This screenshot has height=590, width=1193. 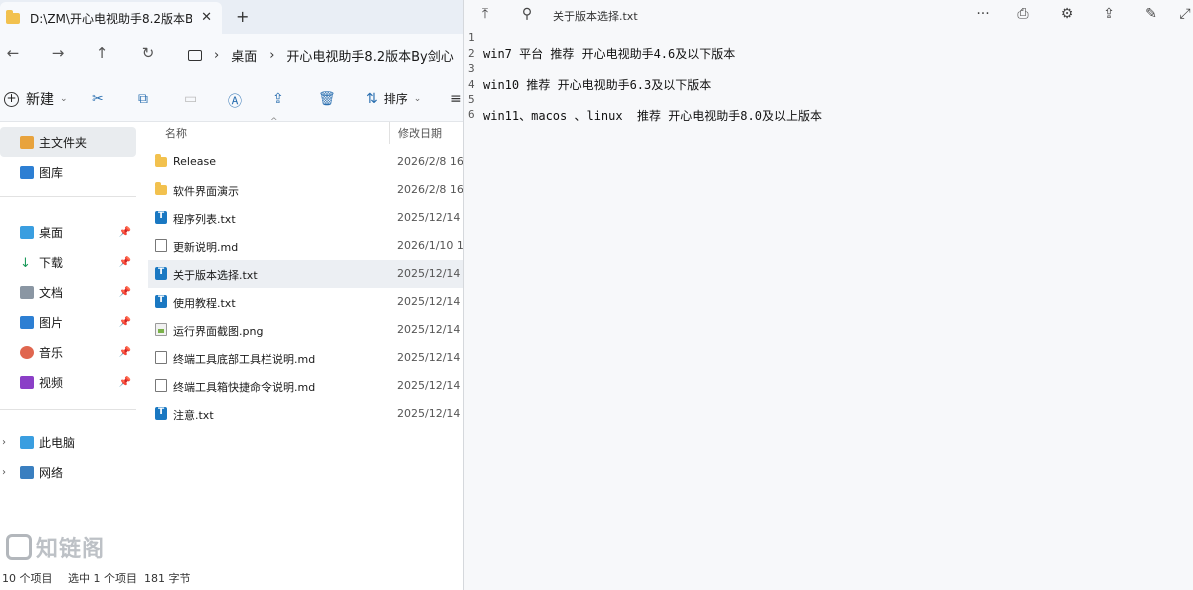 I want to click on file-row: 程序列表.txt 2025/12/14, so click(x=306, y=218).